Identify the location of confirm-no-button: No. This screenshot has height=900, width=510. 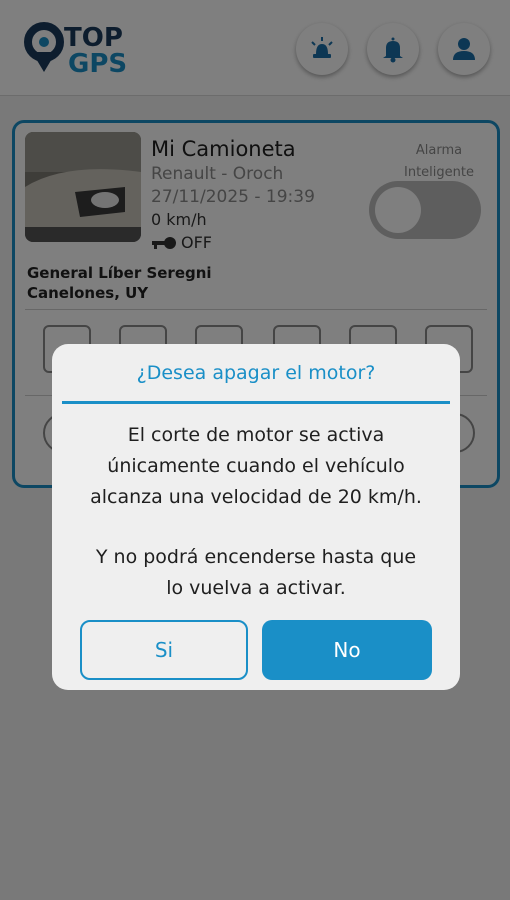
(347, 650).